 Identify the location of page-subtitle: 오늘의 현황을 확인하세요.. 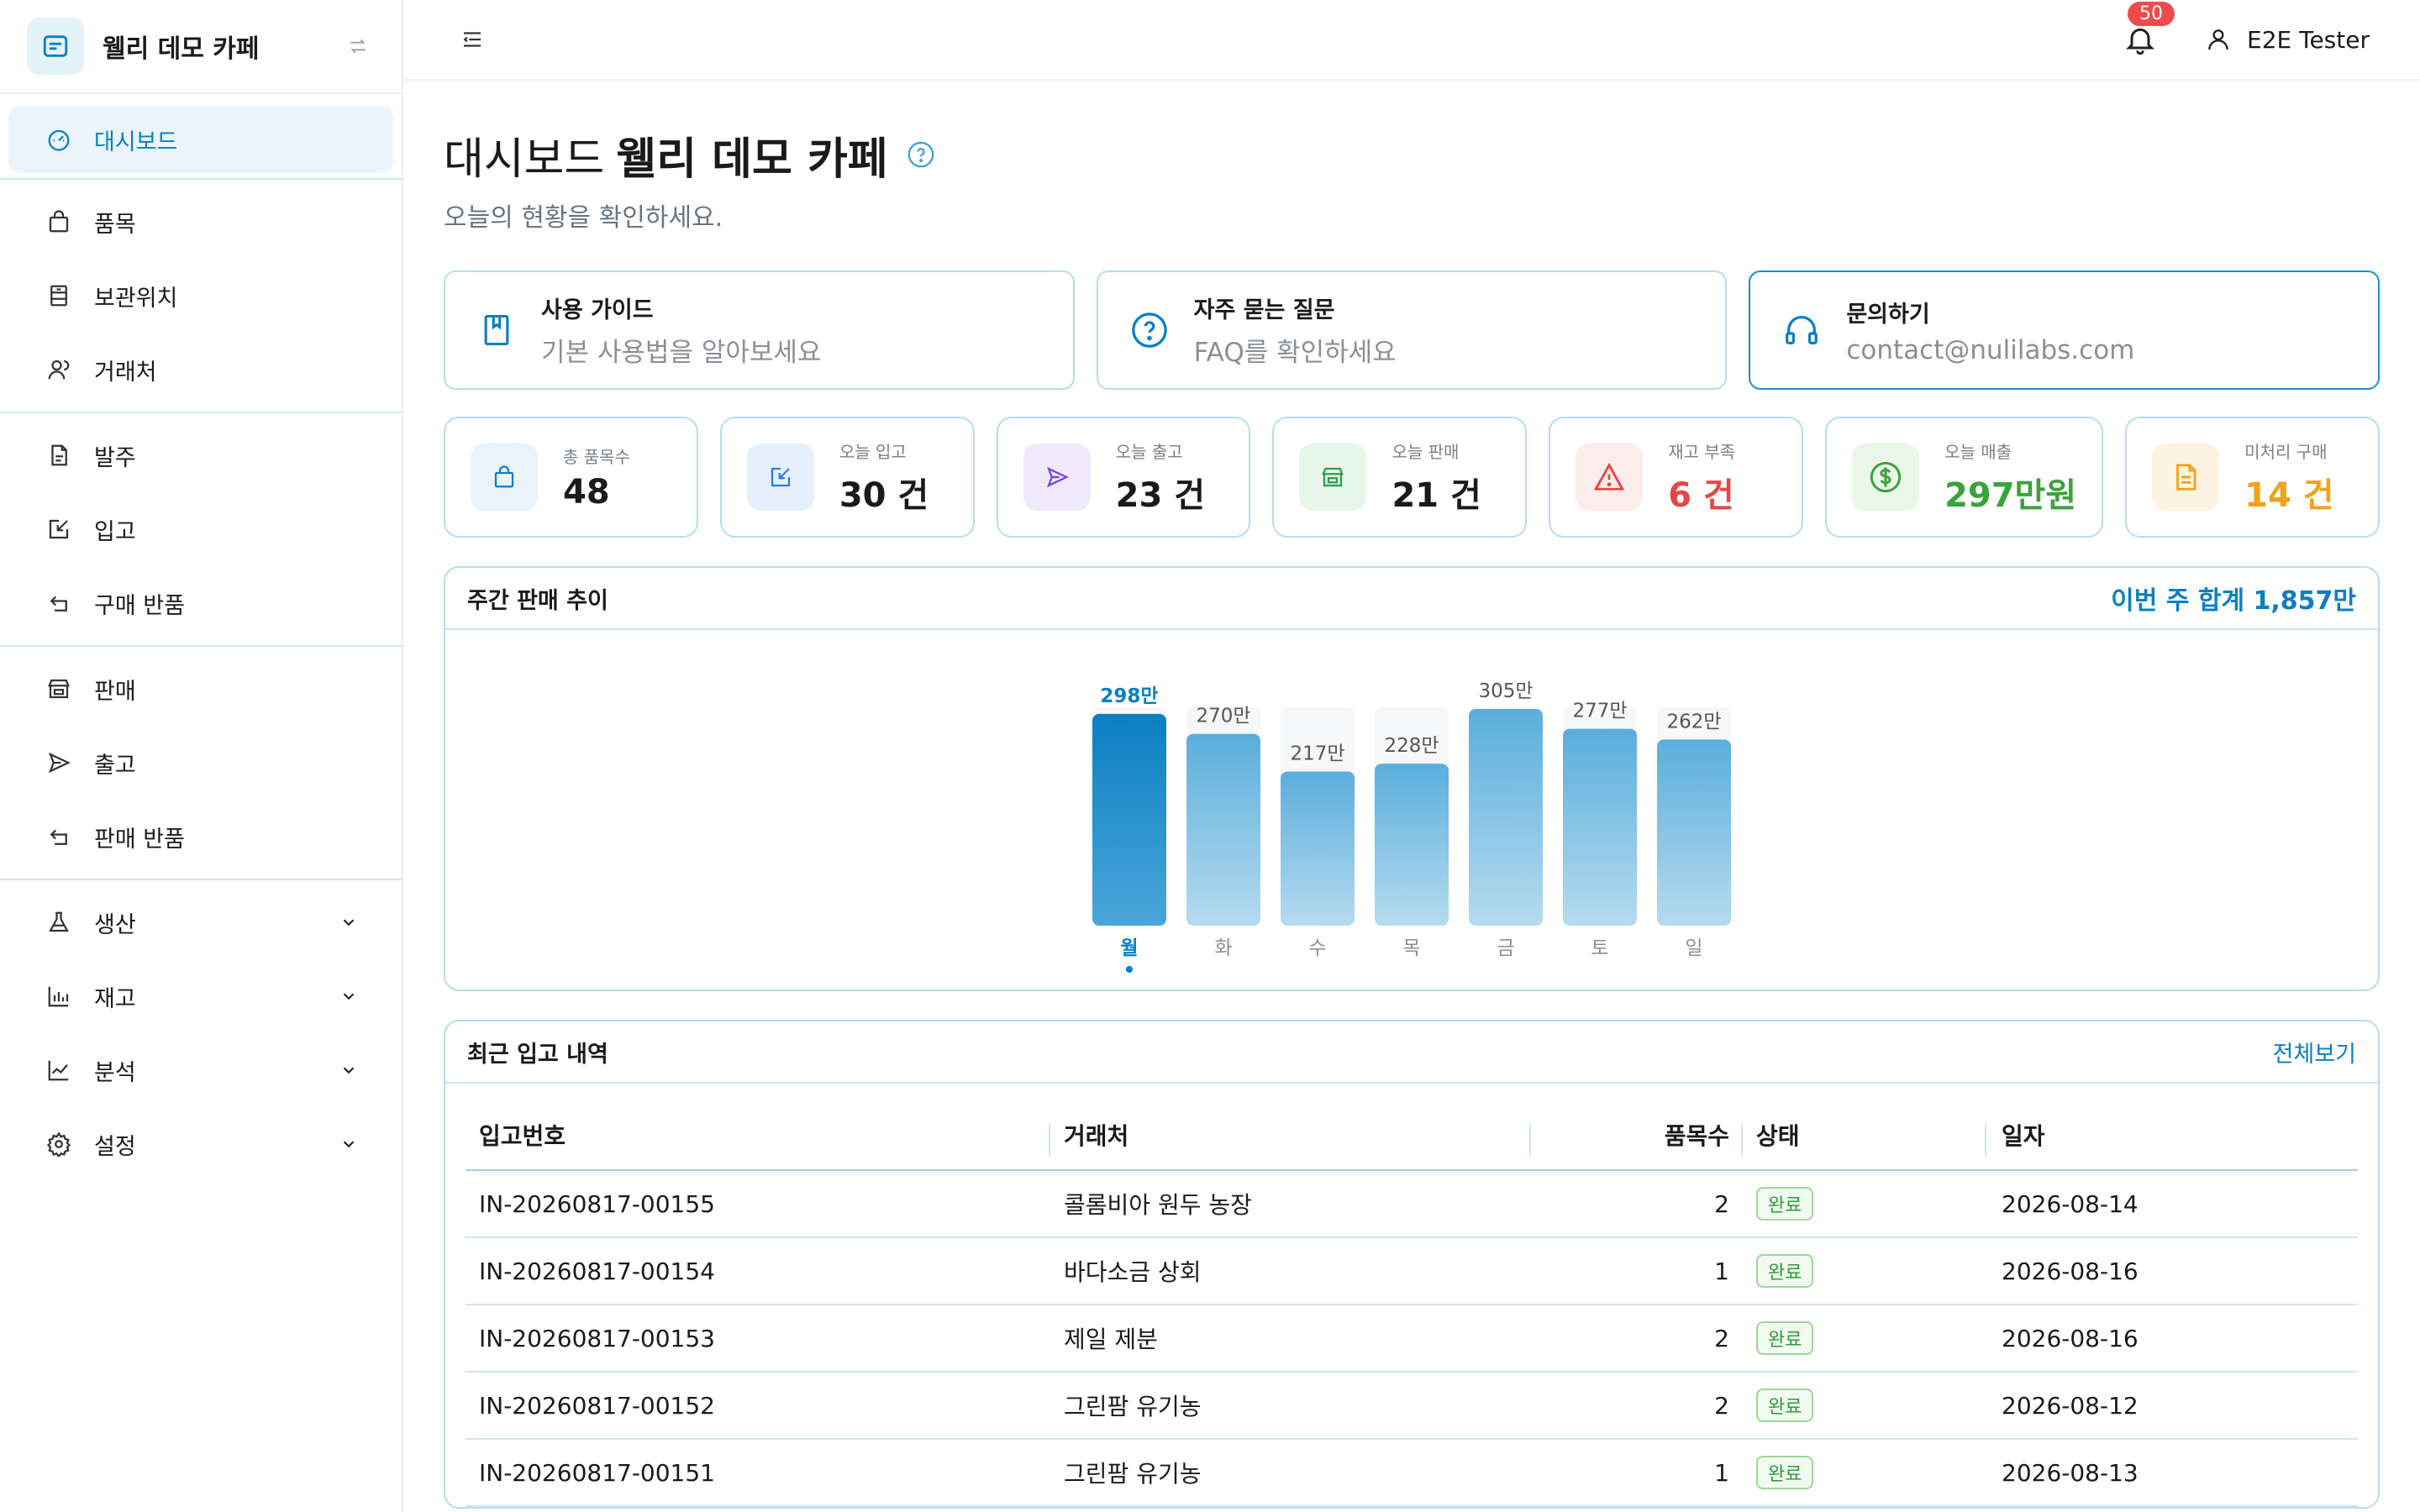
(583, 218).